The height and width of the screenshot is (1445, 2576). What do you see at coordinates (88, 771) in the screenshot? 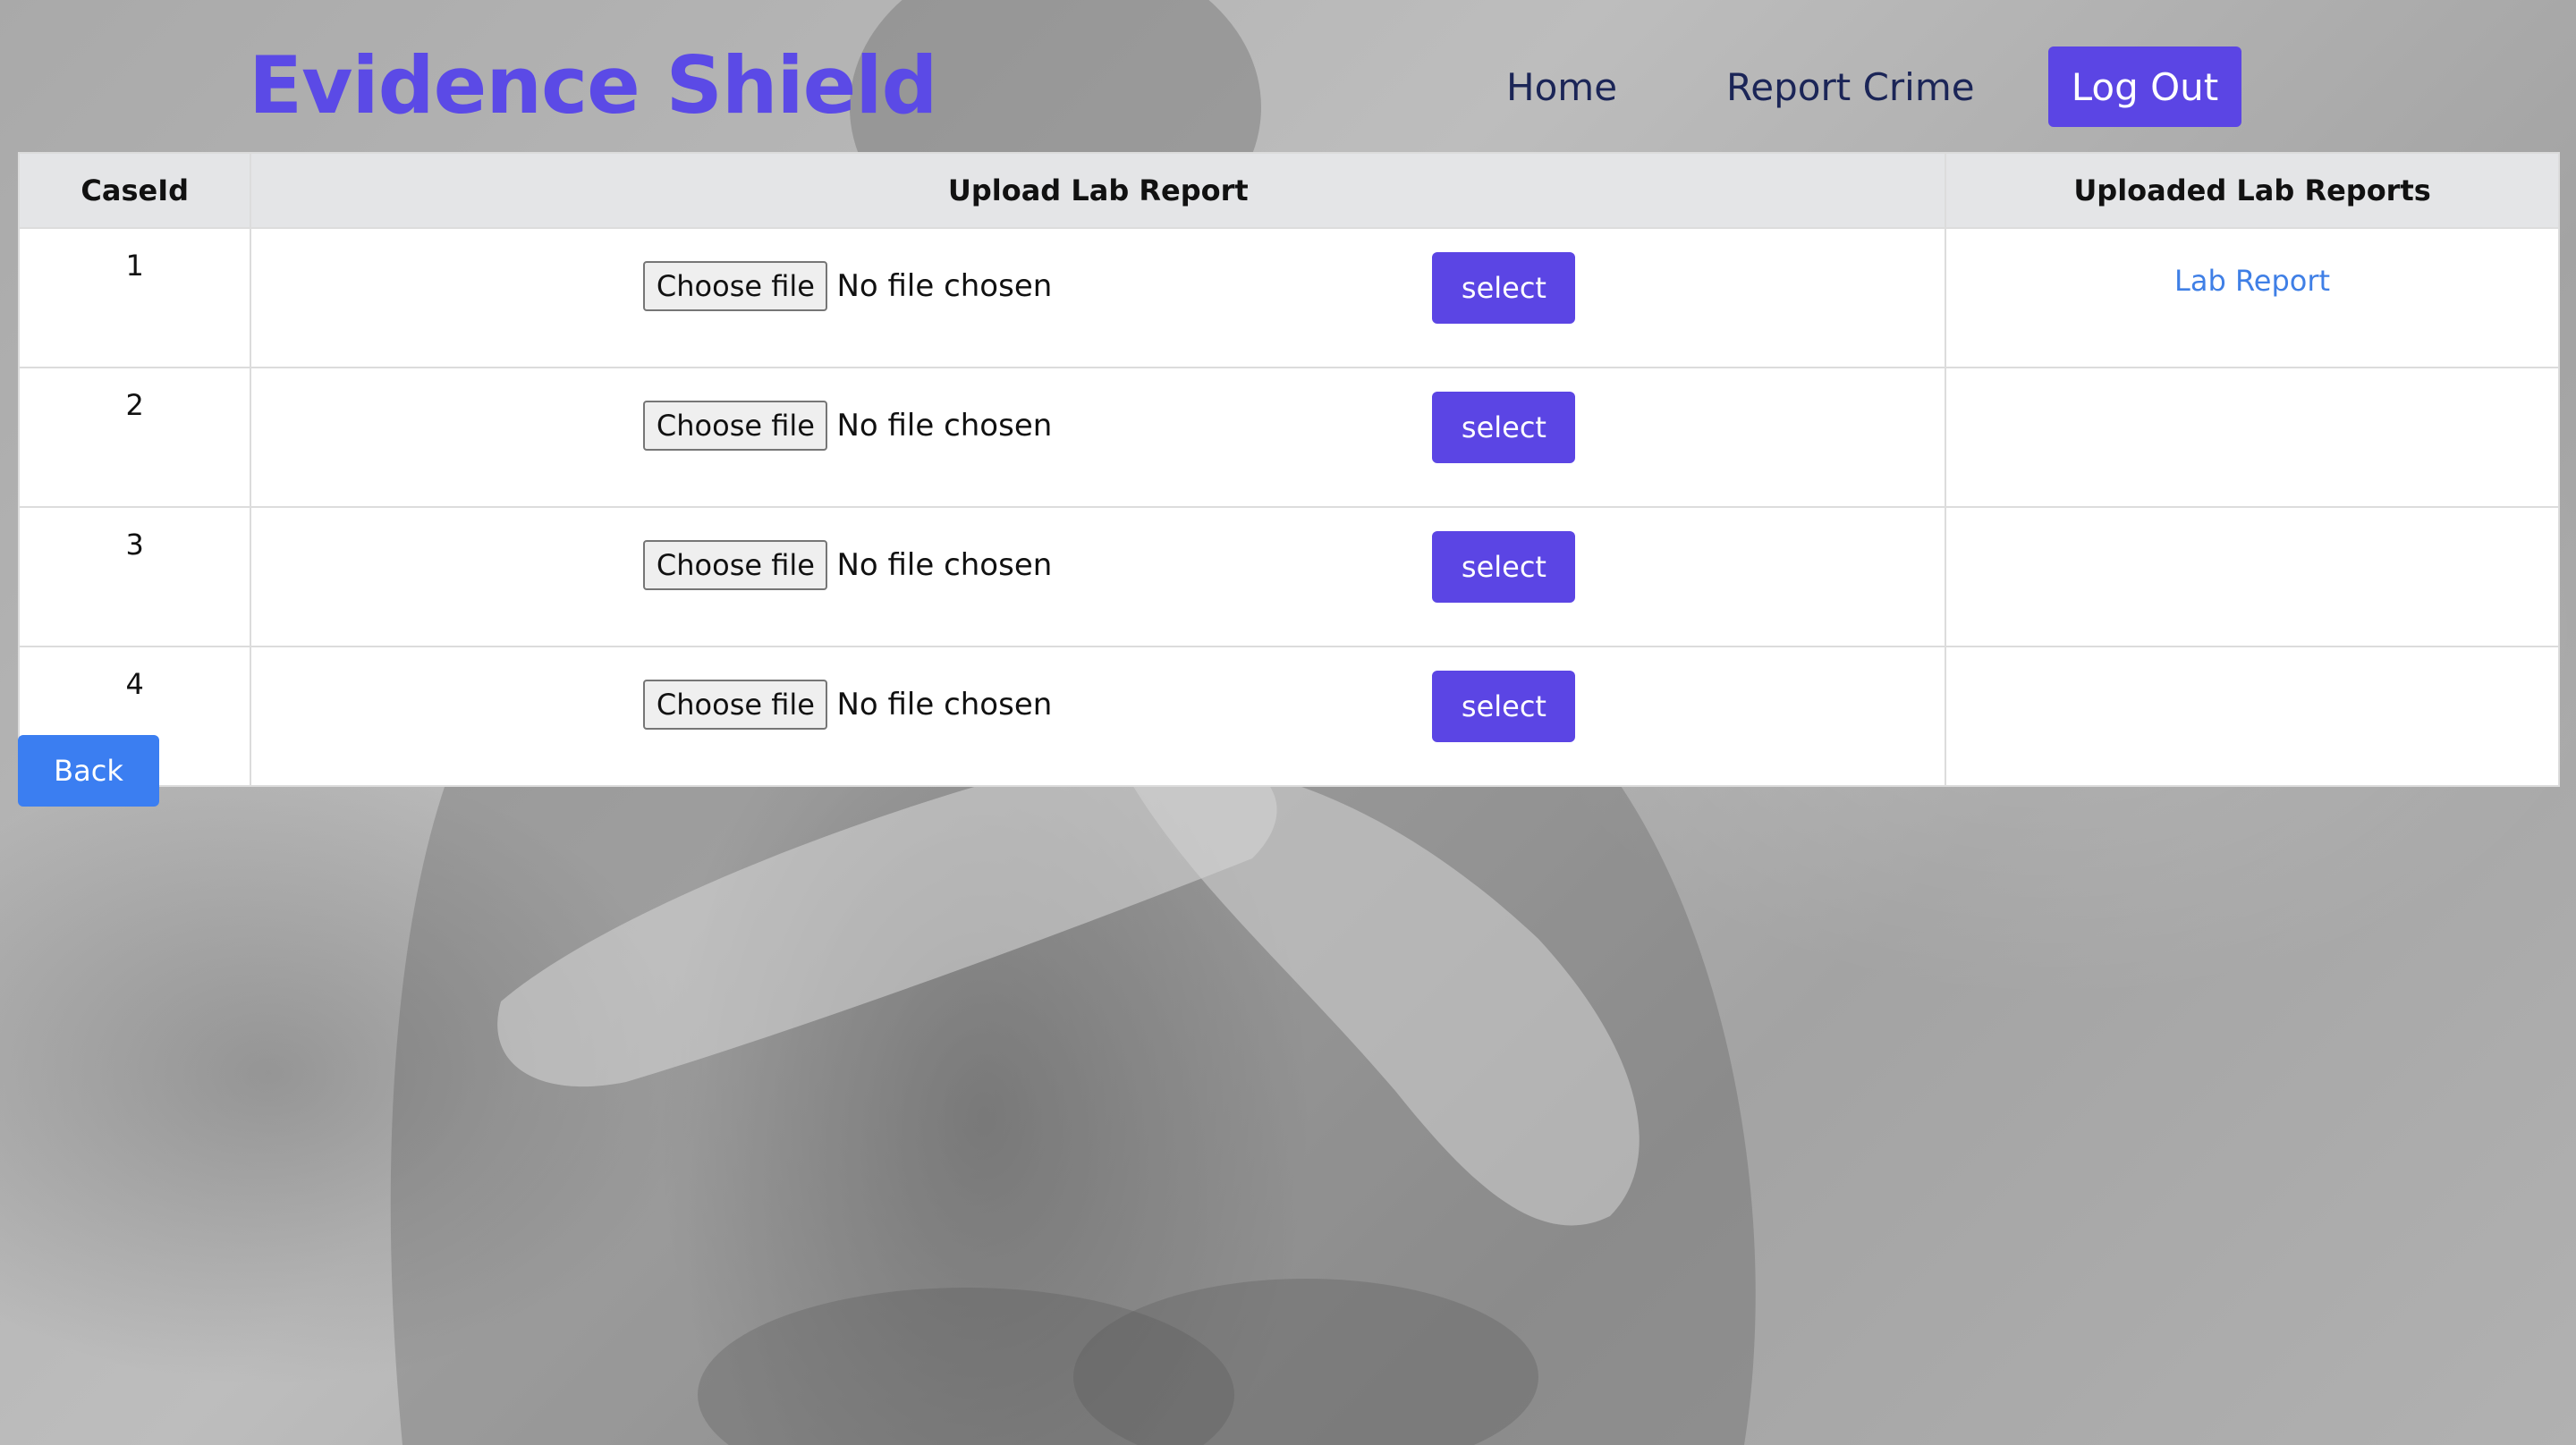
I see `back-button: Back` at bounding box center [88, 771].